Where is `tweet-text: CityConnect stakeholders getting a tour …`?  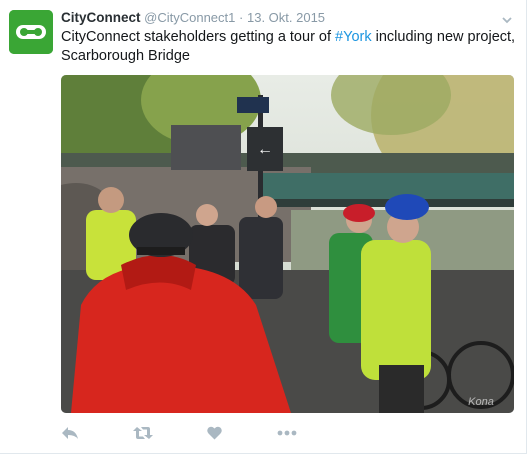
tweet-text: CityConnect stakeholders getting a tour … is located at coordinates (288, 47).